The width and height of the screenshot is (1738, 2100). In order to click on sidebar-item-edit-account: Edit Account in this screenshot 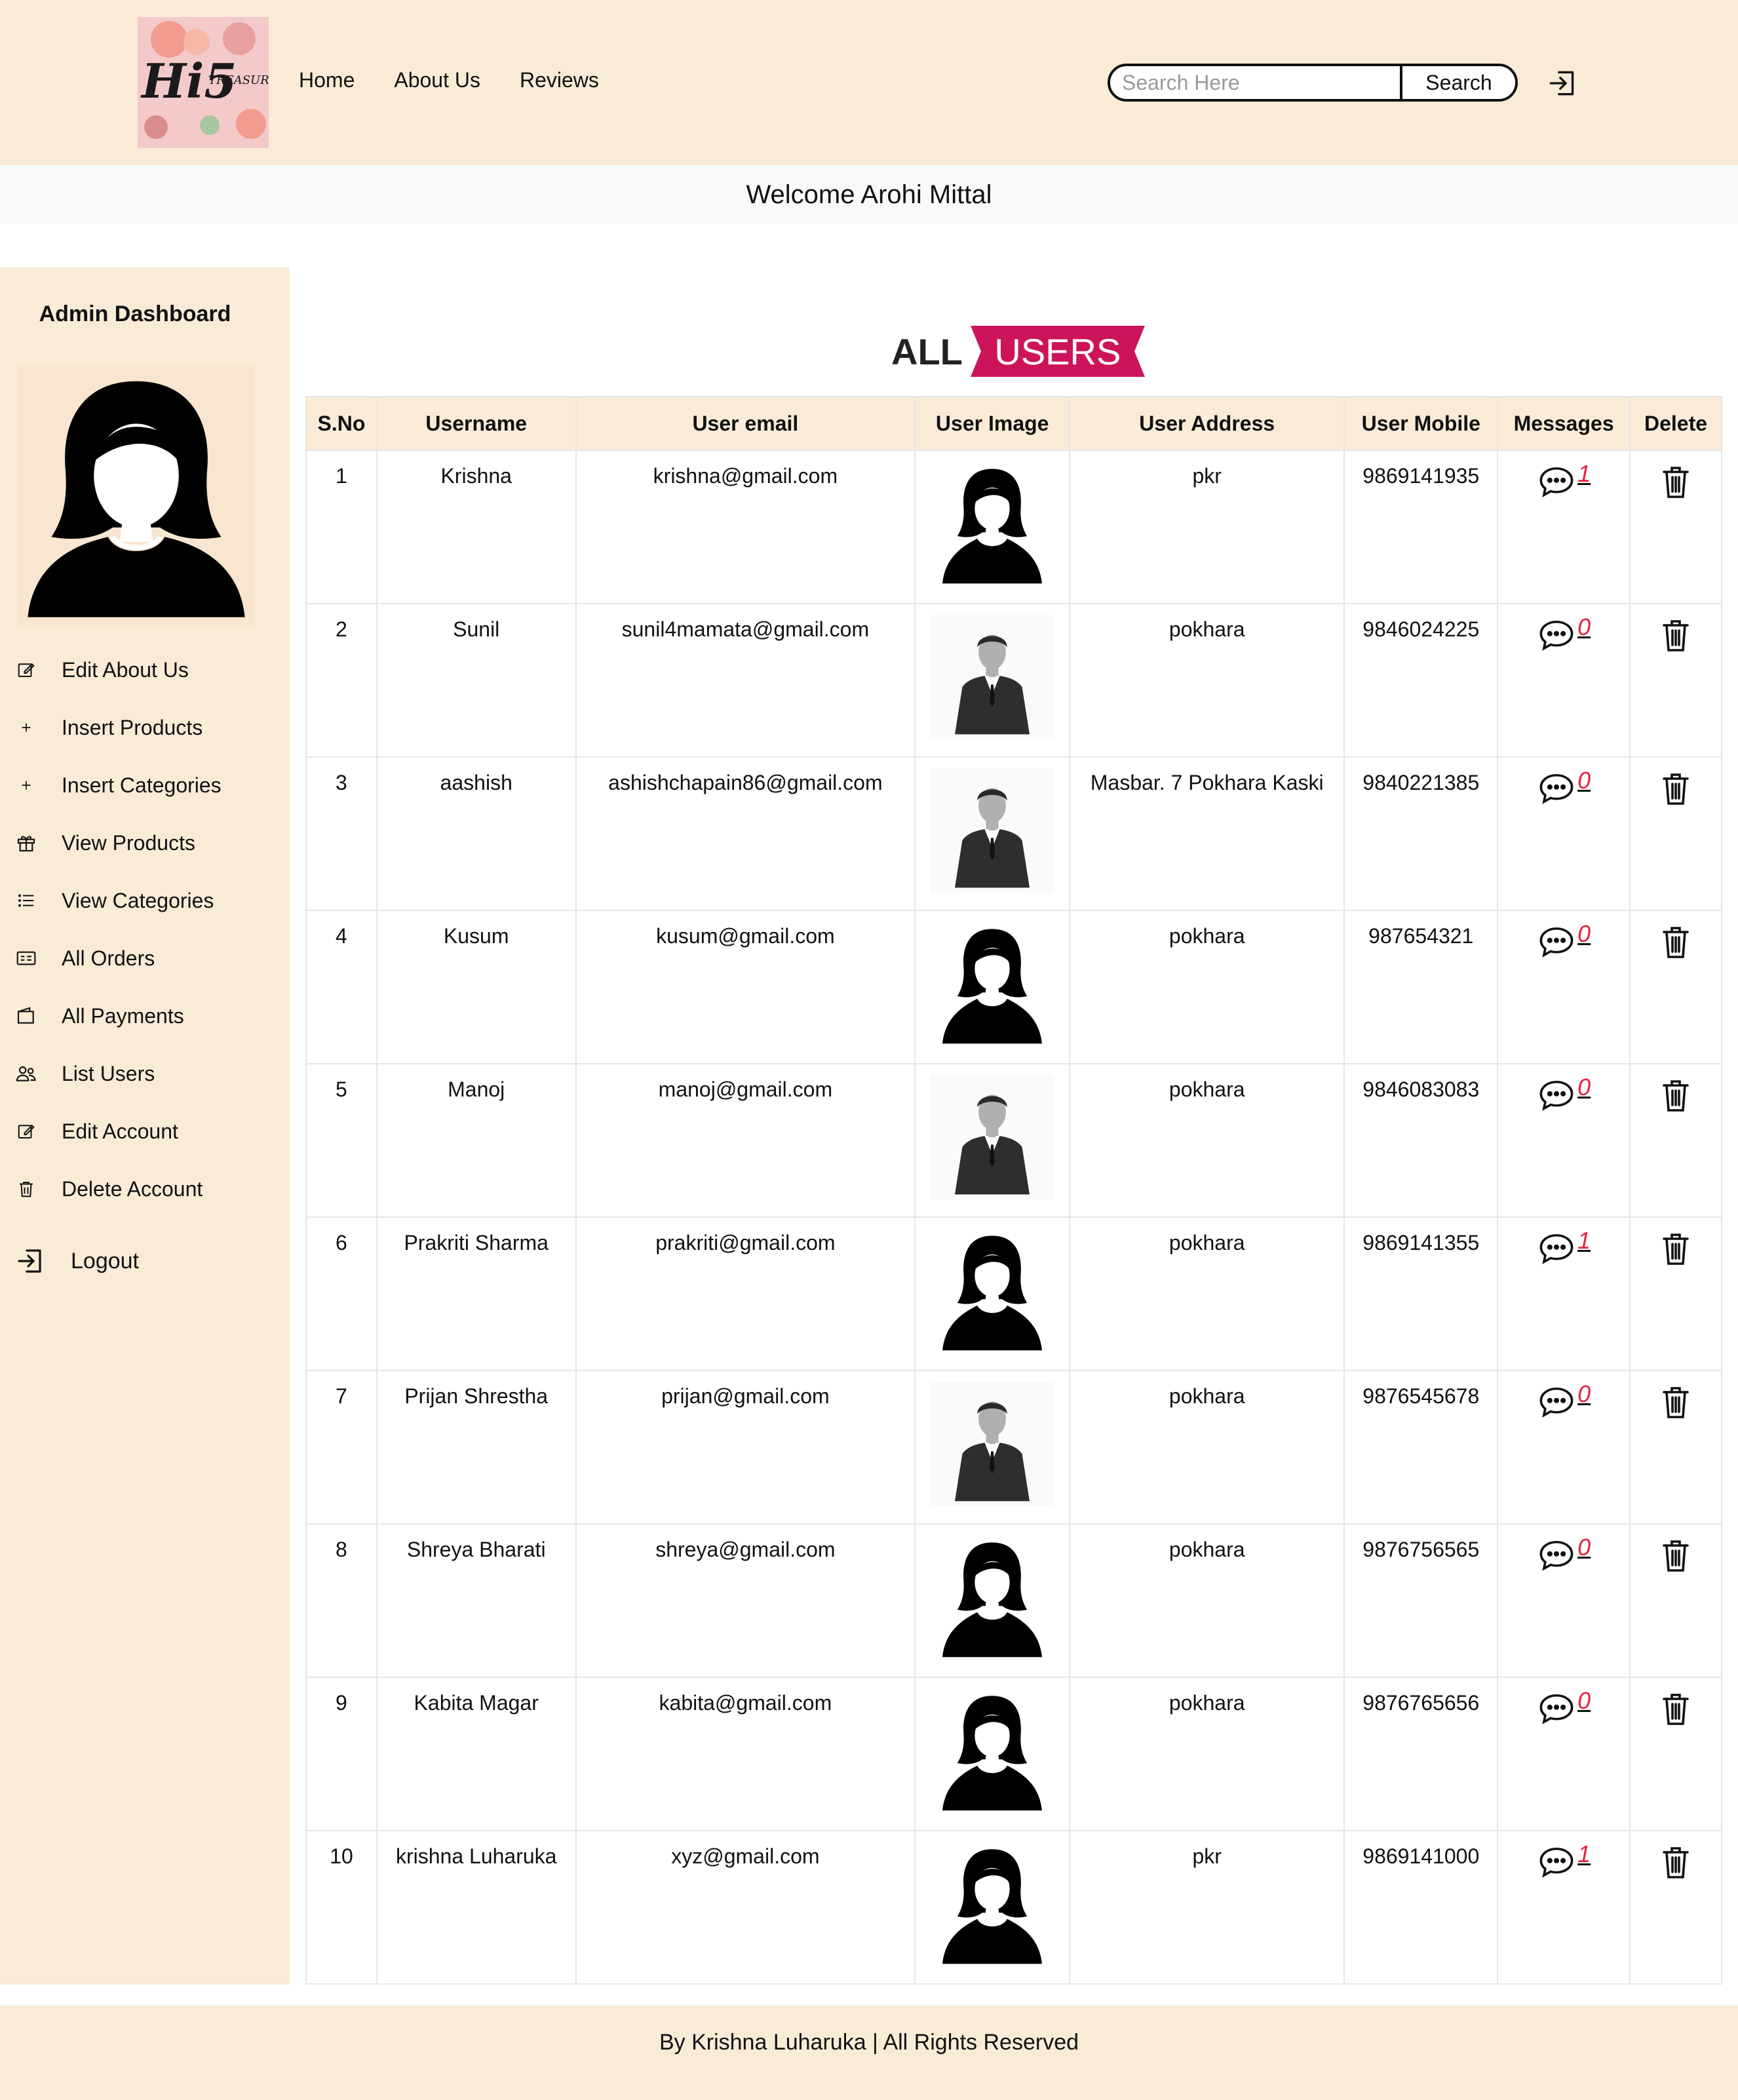, I will do `click(118, 1131)`.